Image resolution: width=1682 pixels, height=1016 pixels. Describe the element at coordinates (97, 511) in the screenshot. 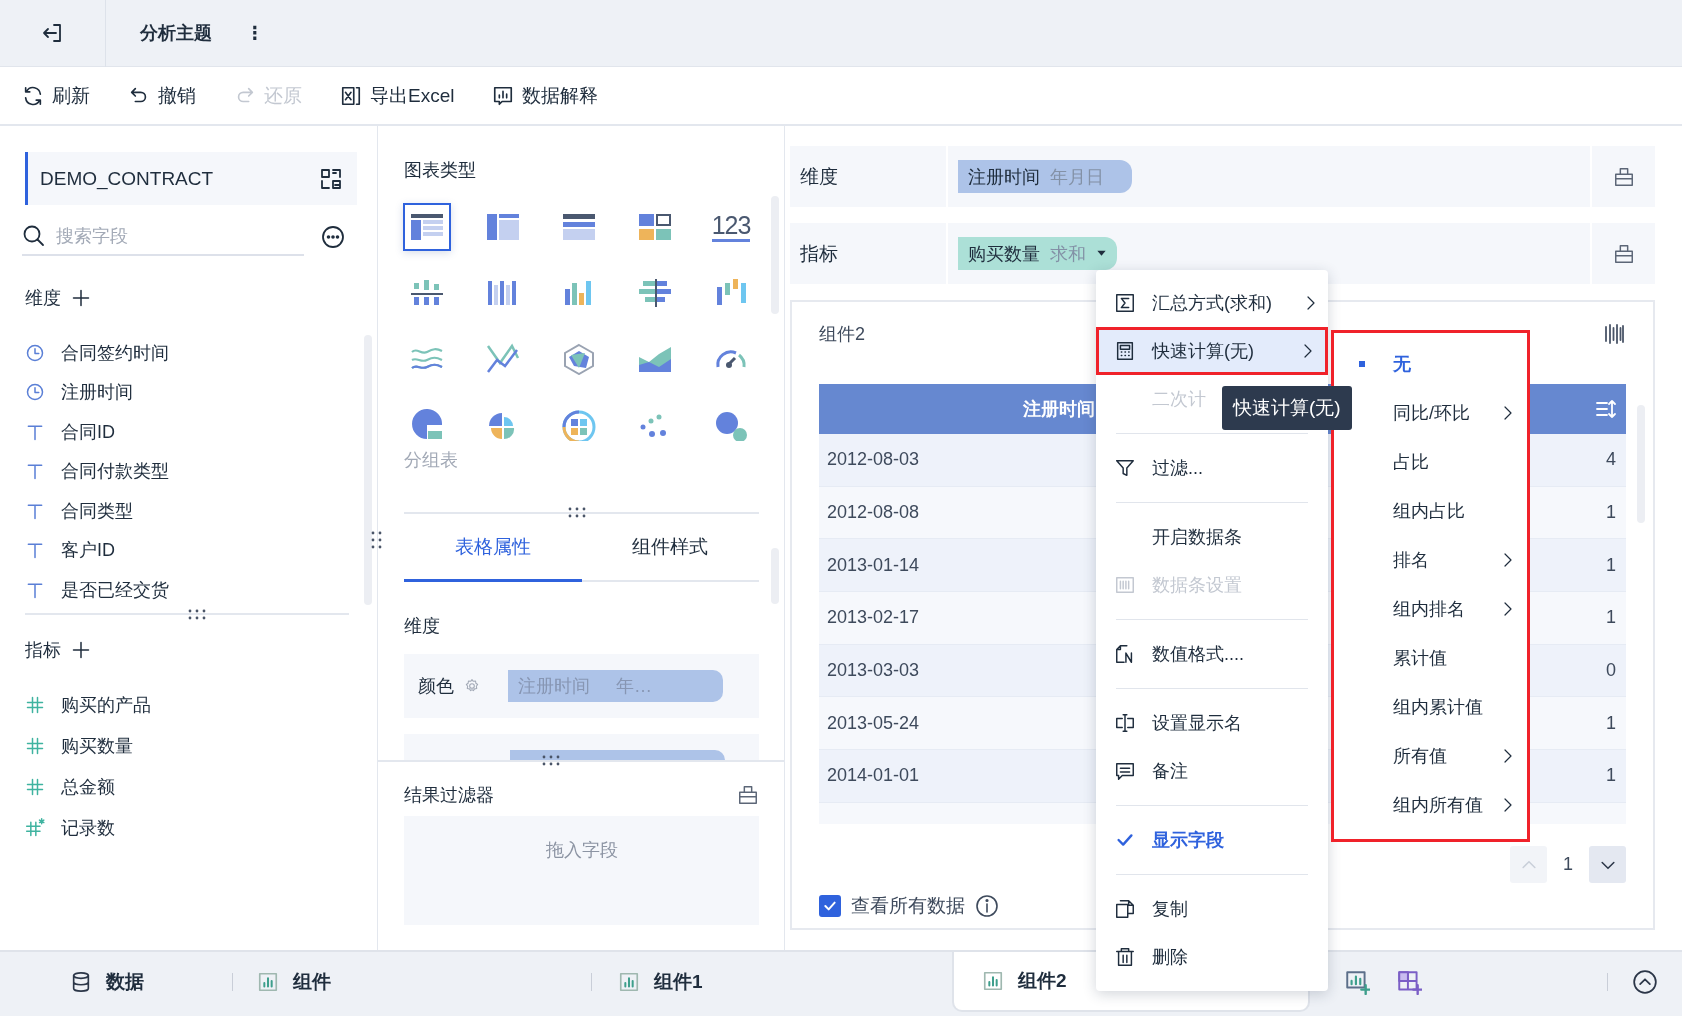

I see `field-name: 合同类型` at that location.